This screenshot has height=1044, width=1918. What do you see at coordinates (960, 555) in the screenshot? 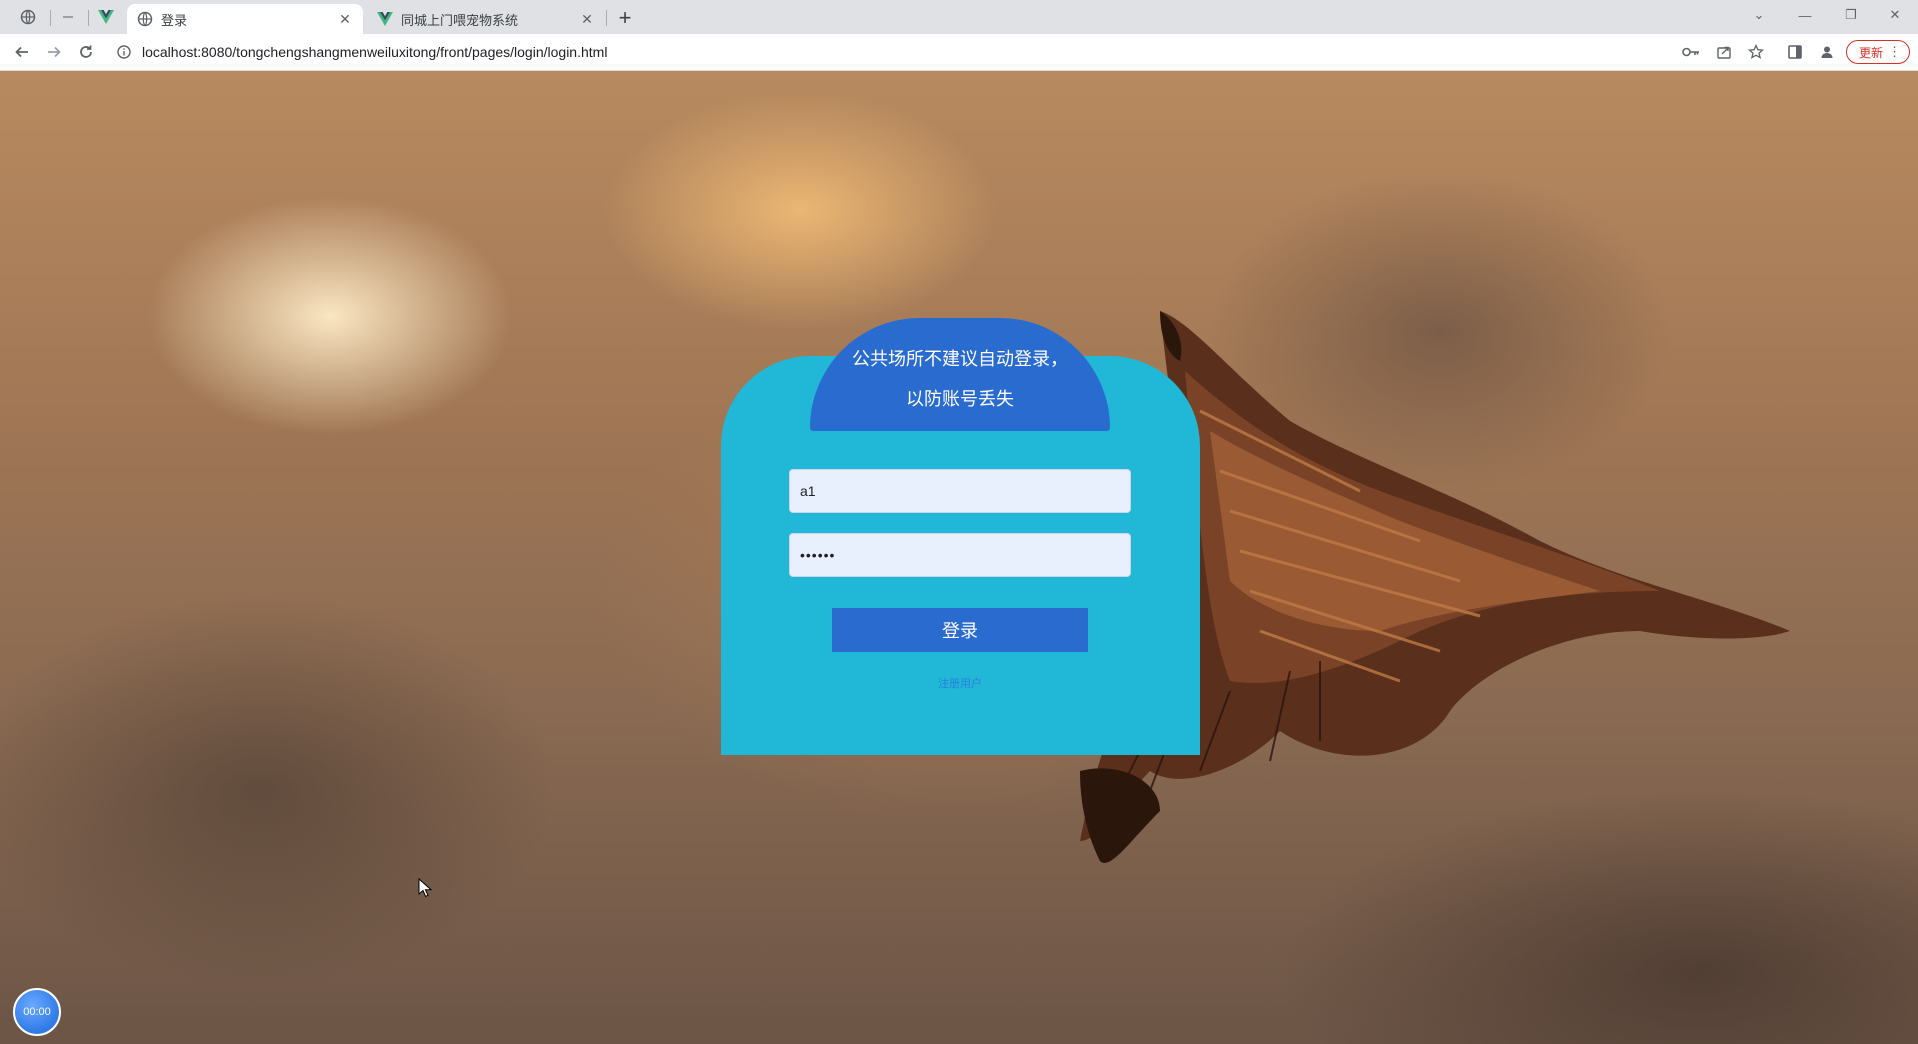
I see `password-input: ••••••` at bounding box center [960, 555].